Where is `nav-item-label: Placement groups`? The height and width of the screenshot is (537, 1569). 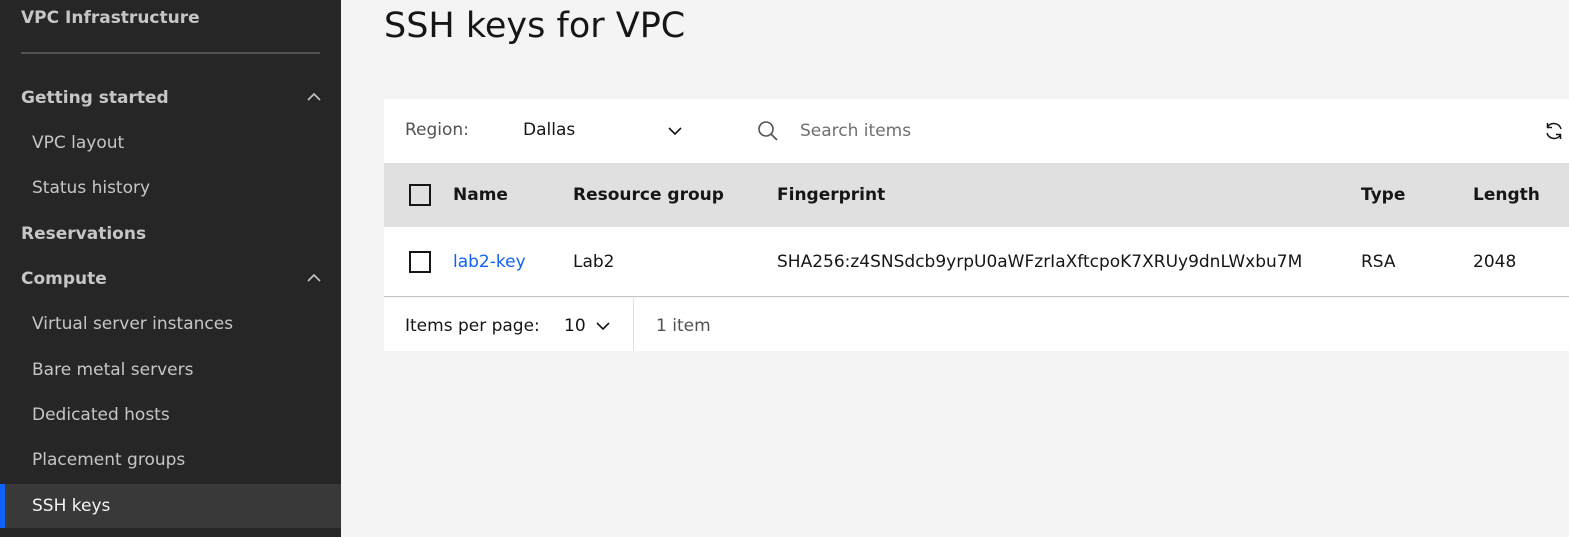
nav-item-label: Placement groups is located at coordinates (109, 460).